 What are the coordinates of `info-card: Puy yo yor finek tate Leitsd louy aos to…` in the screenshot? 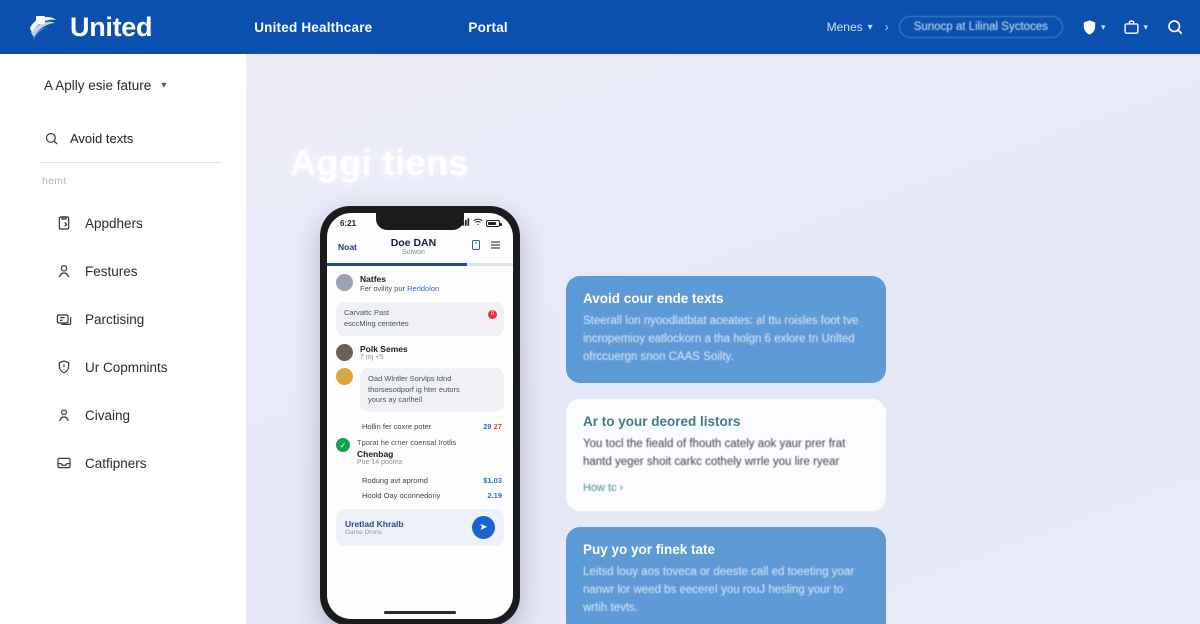 It's located at (726, 575).